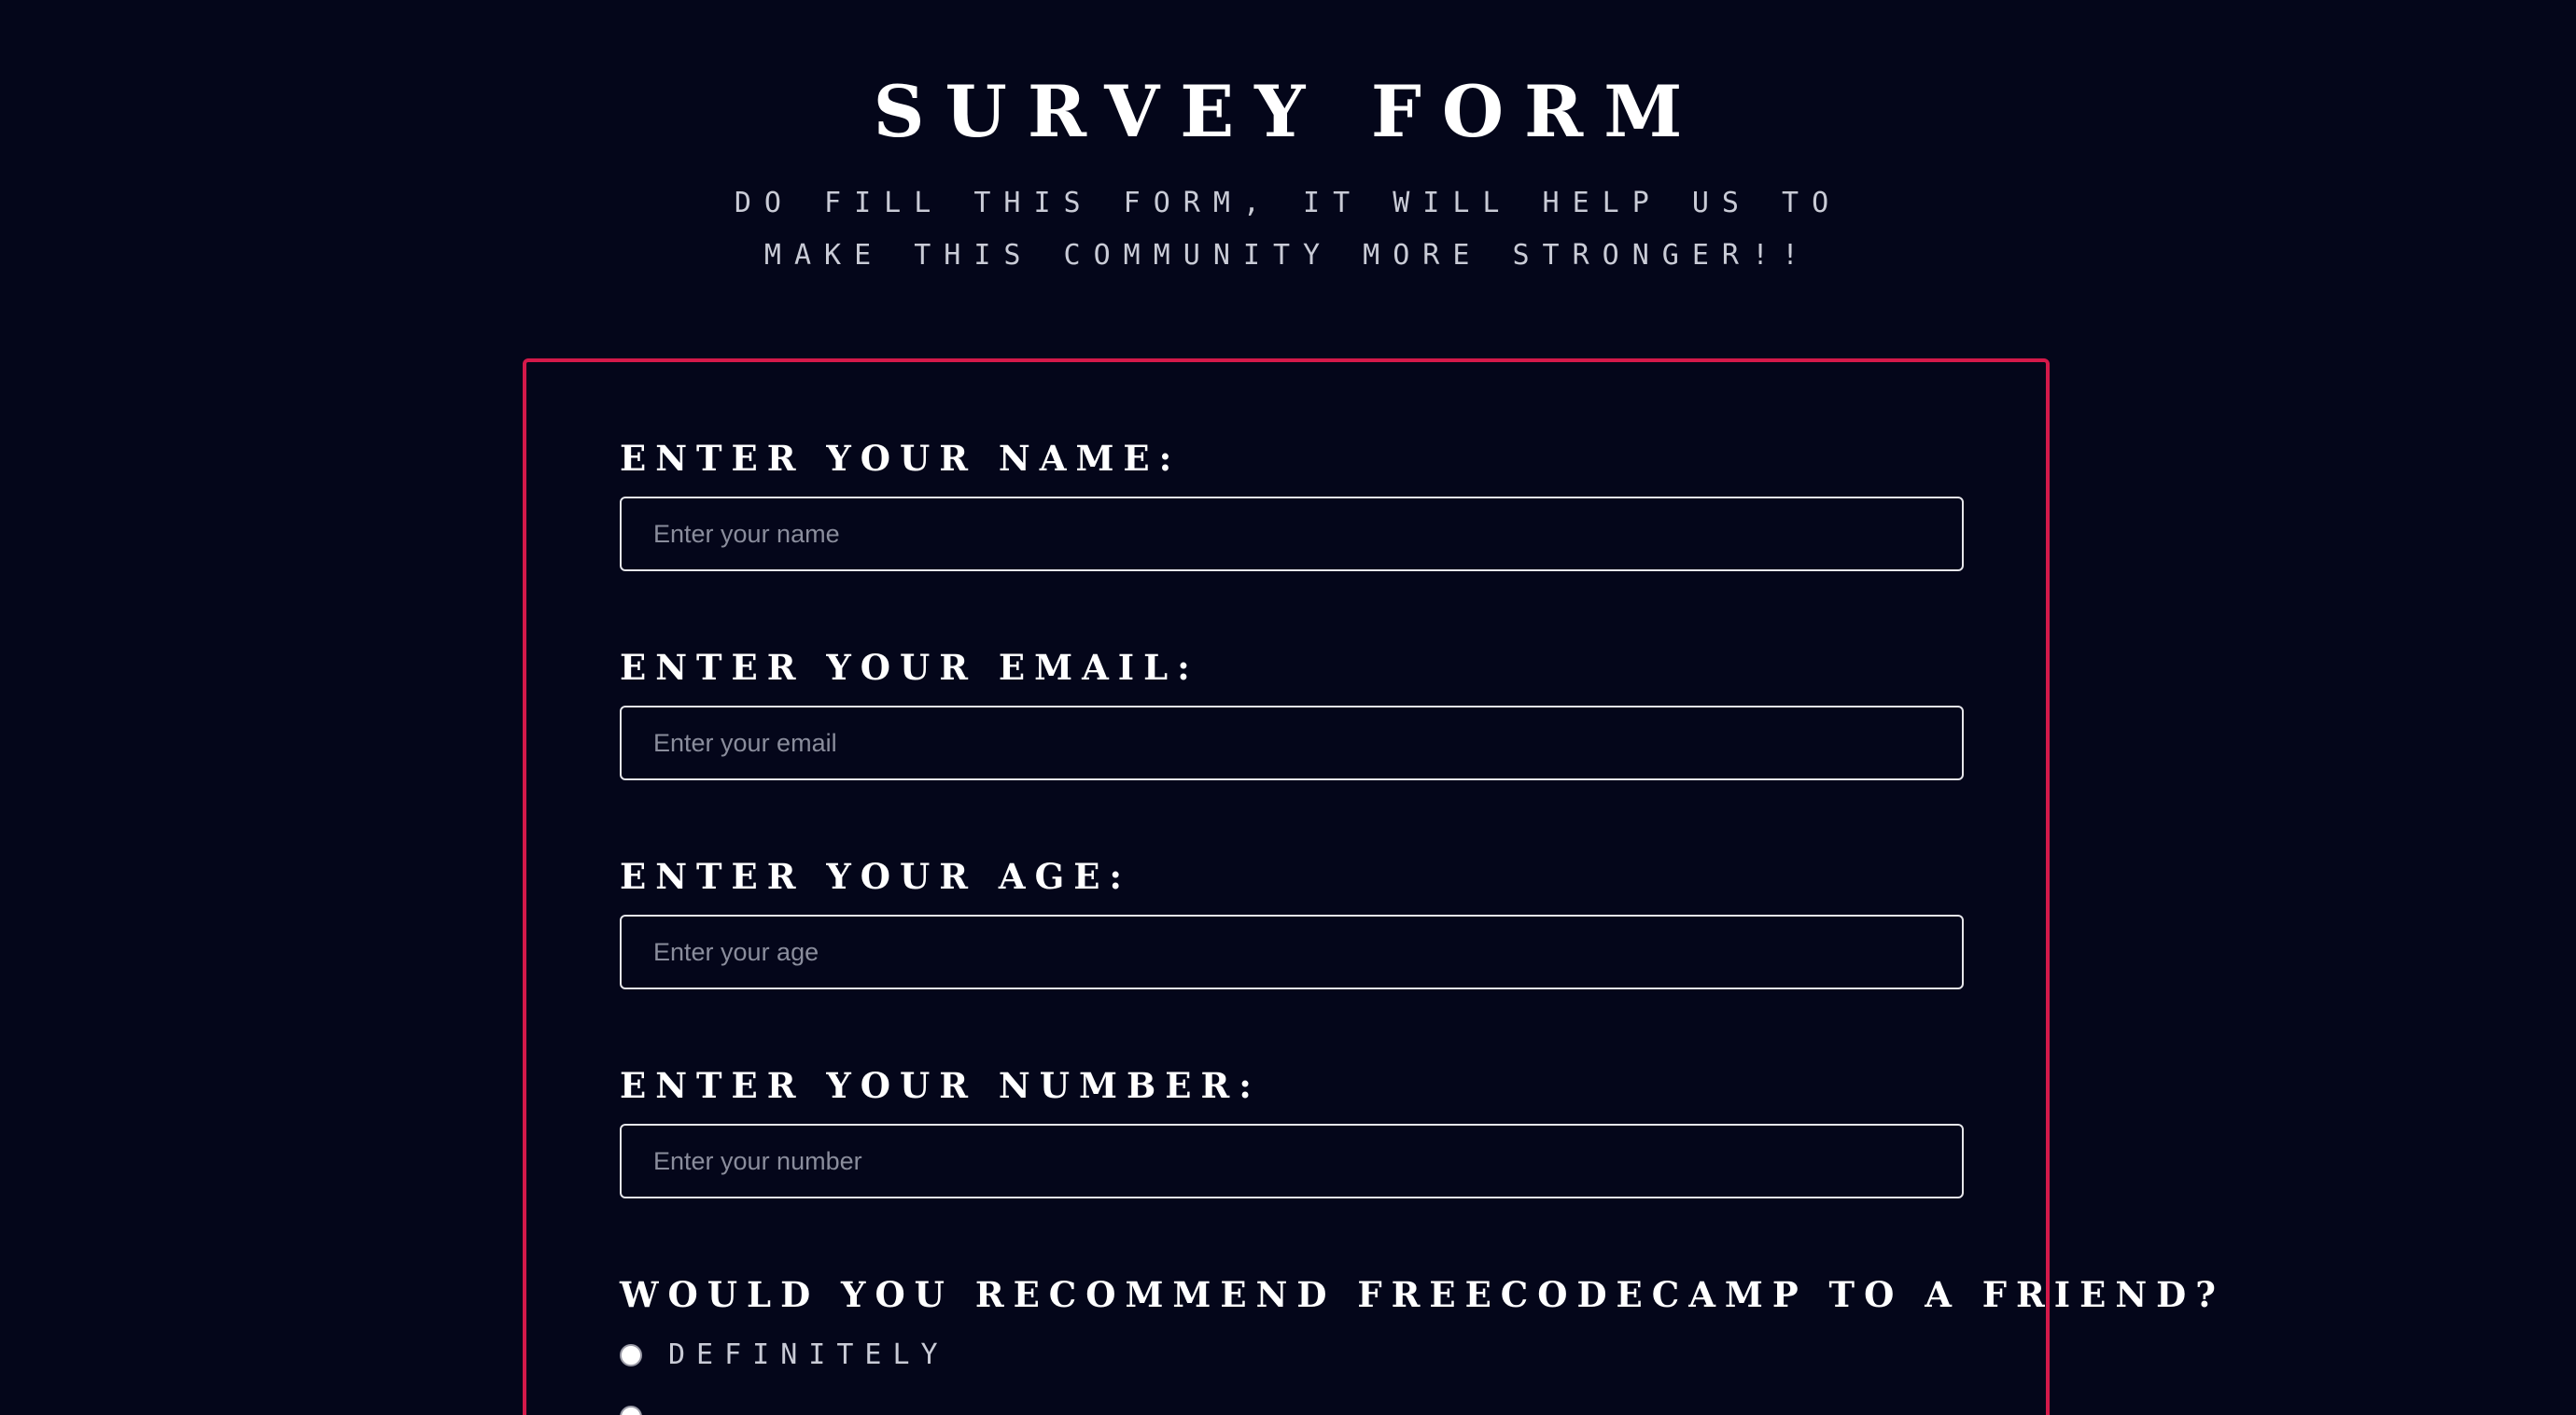  I want to click on name-label: Enter your name:, so click(901, 458).